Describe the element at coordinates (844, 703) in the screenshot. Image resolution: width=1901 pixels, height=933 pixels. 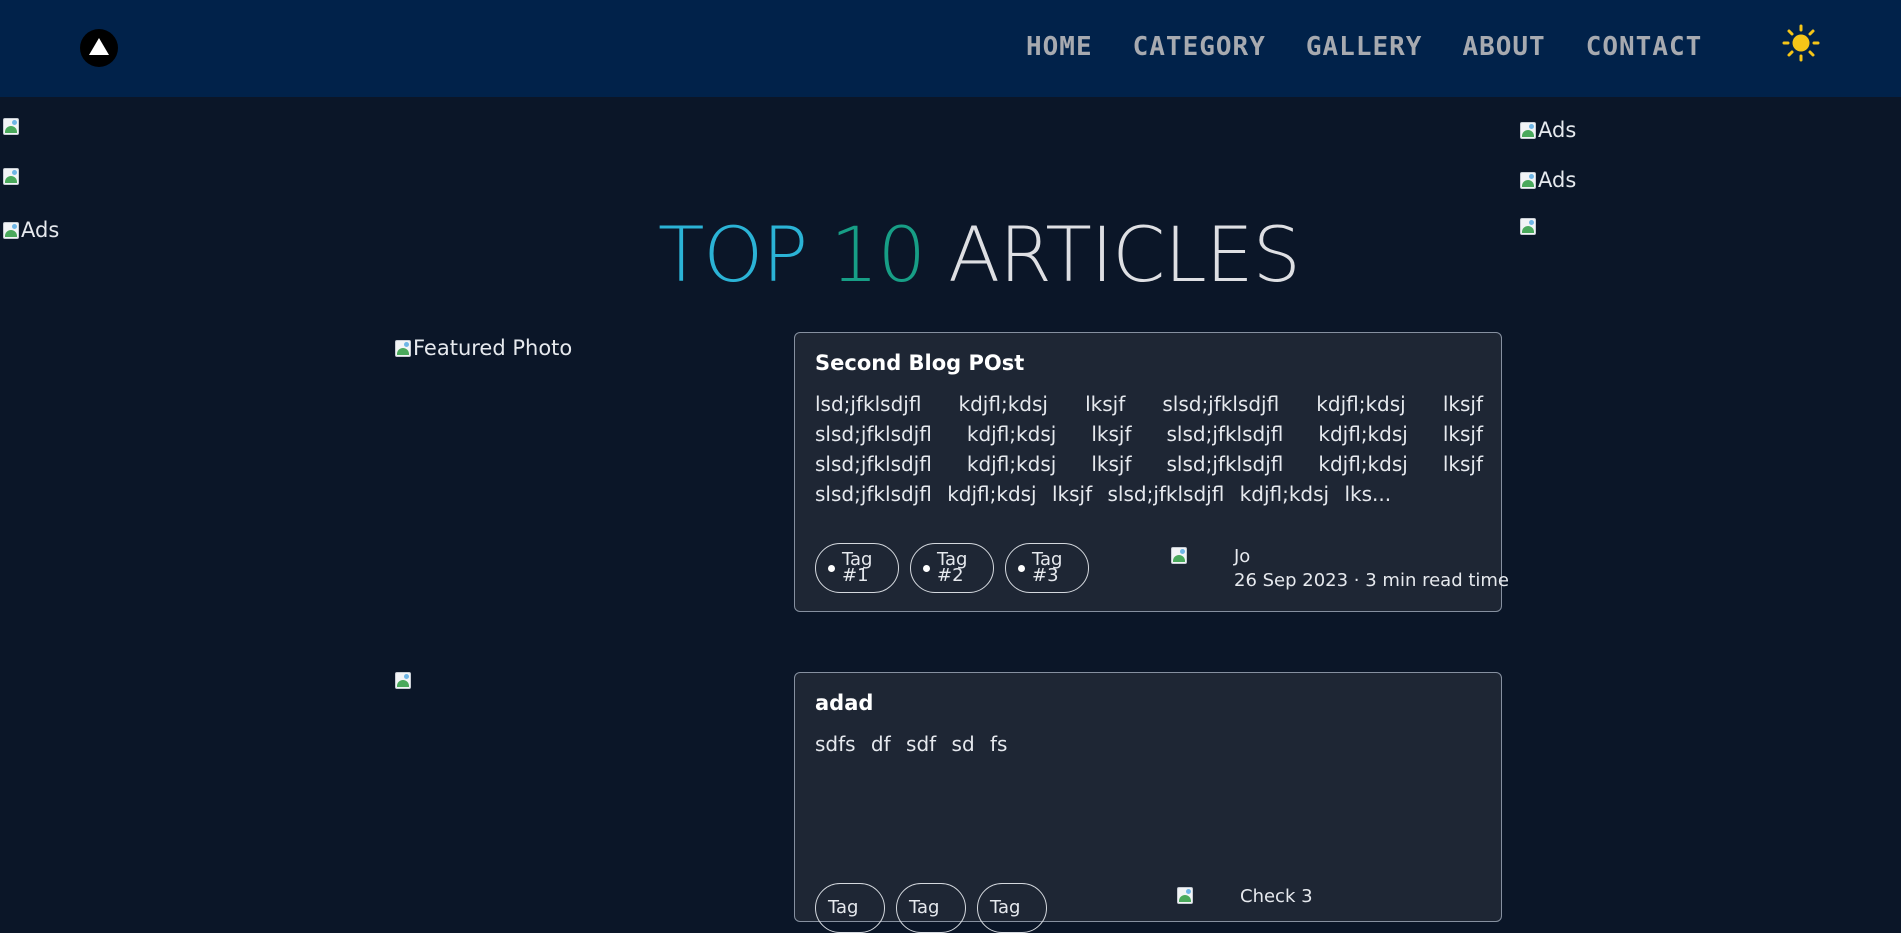
I see `article-title: adad` at that location.